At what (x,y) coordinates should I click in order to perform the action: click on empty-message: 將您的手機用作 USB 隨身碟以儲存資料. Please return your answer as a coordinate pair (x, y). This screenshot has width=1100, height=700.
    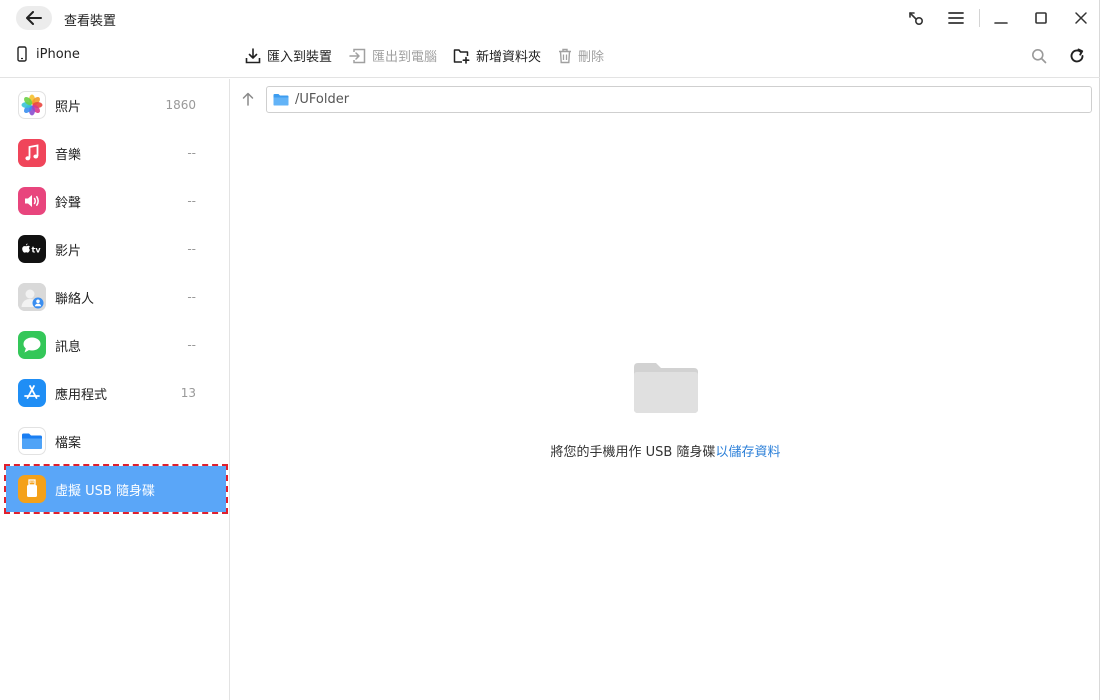
    Looking at the image, I should click on (665, 450).